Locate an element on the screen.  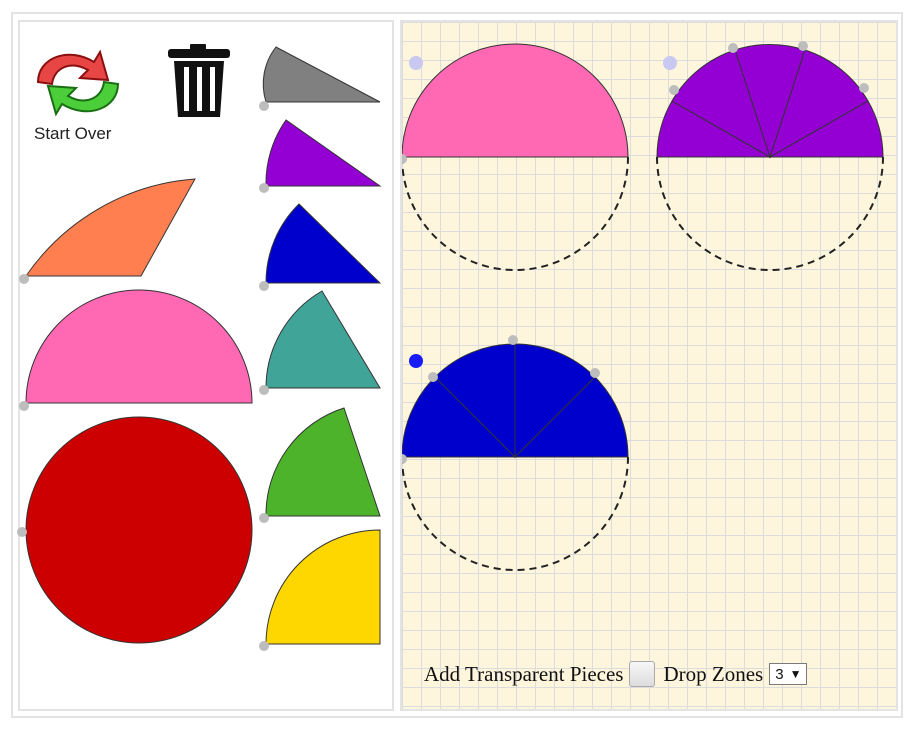
start-over-button: Start Over is located at coordinates (78, 96).